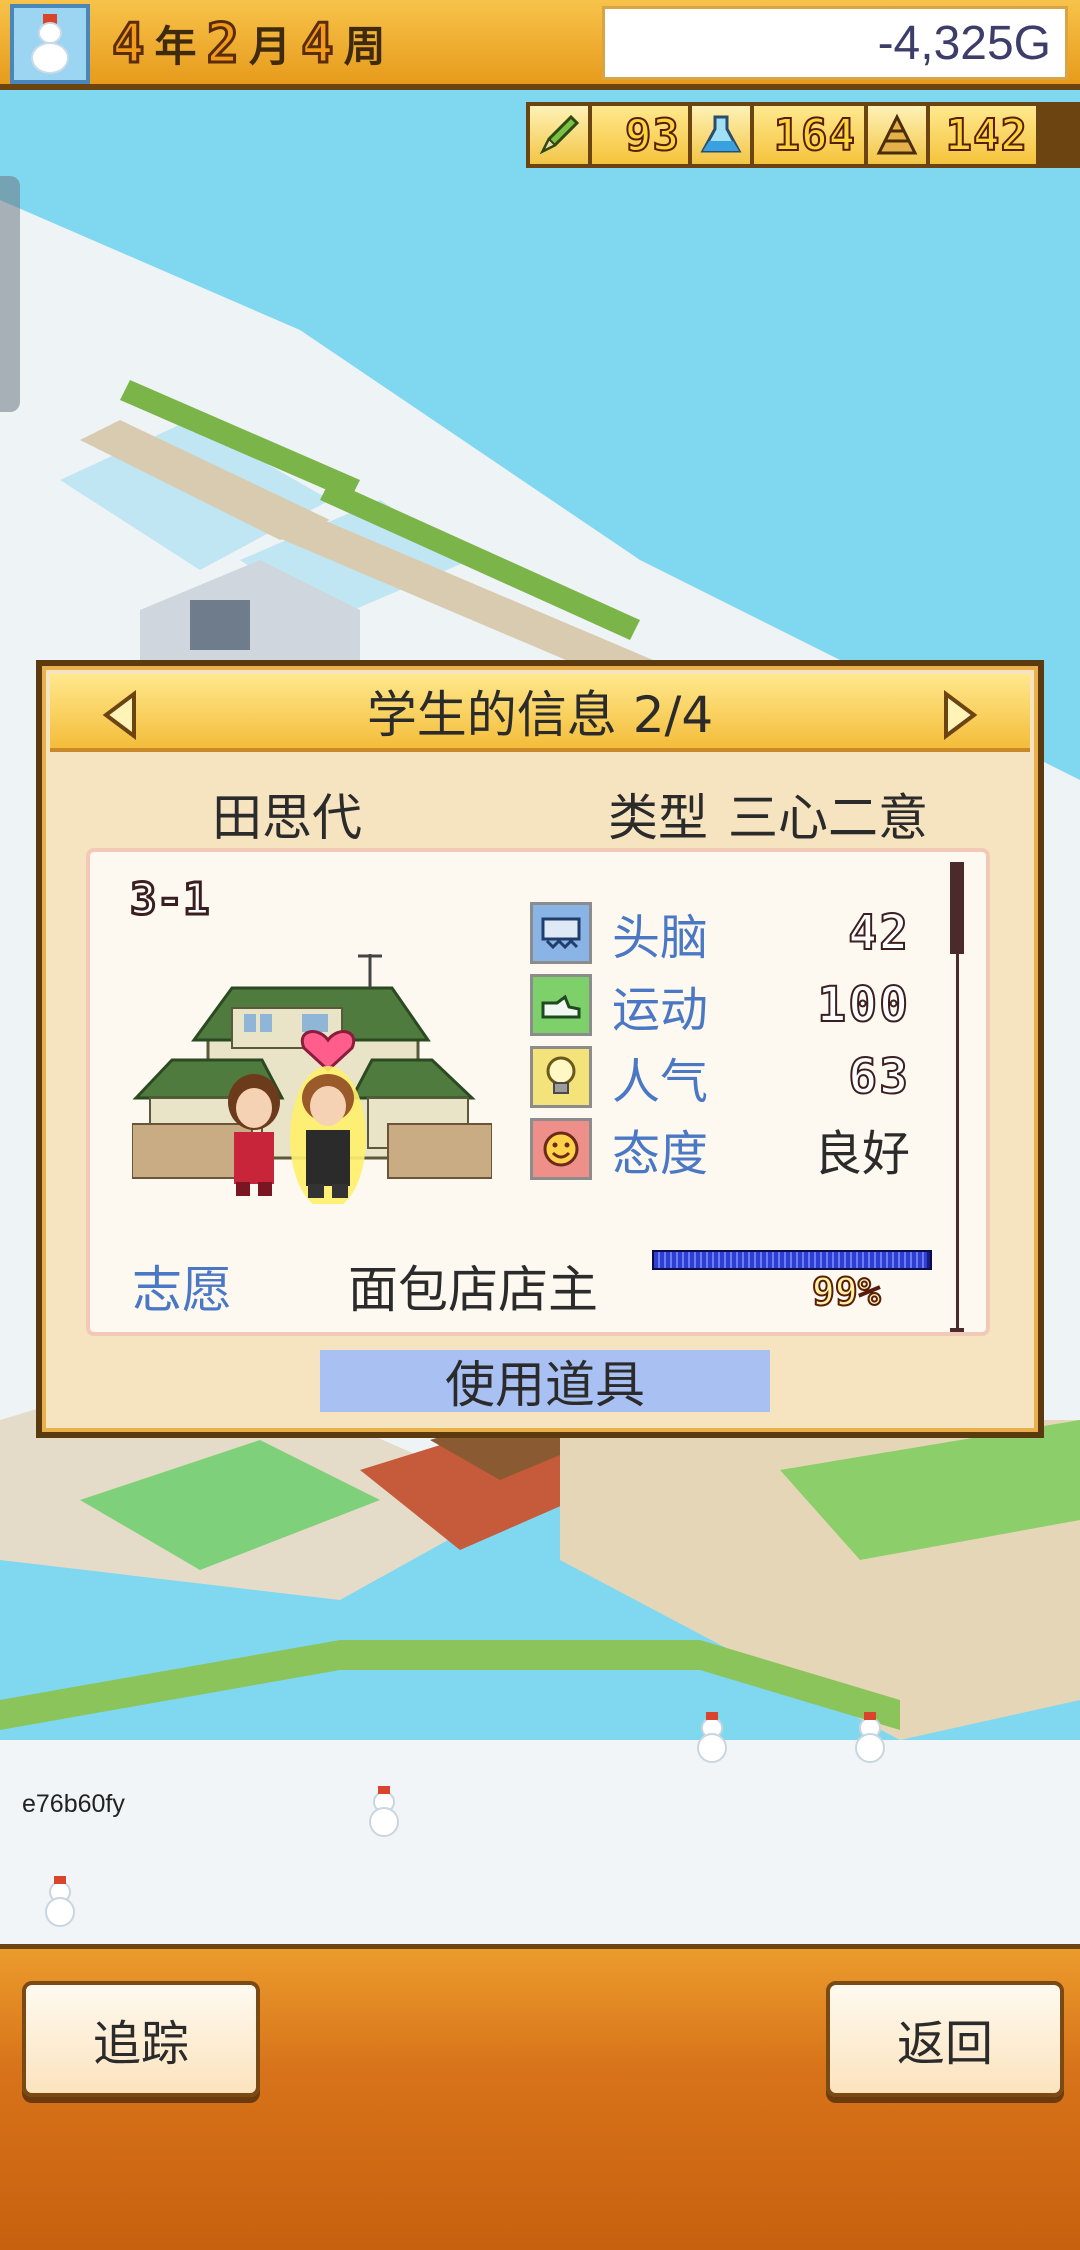 This screenshot has width=1080, height=2250. What do you see at coordinates (660, 1082) in the screenshot?
I see `stat-label-popularity: 人气` at bounding box center [660, 1082].